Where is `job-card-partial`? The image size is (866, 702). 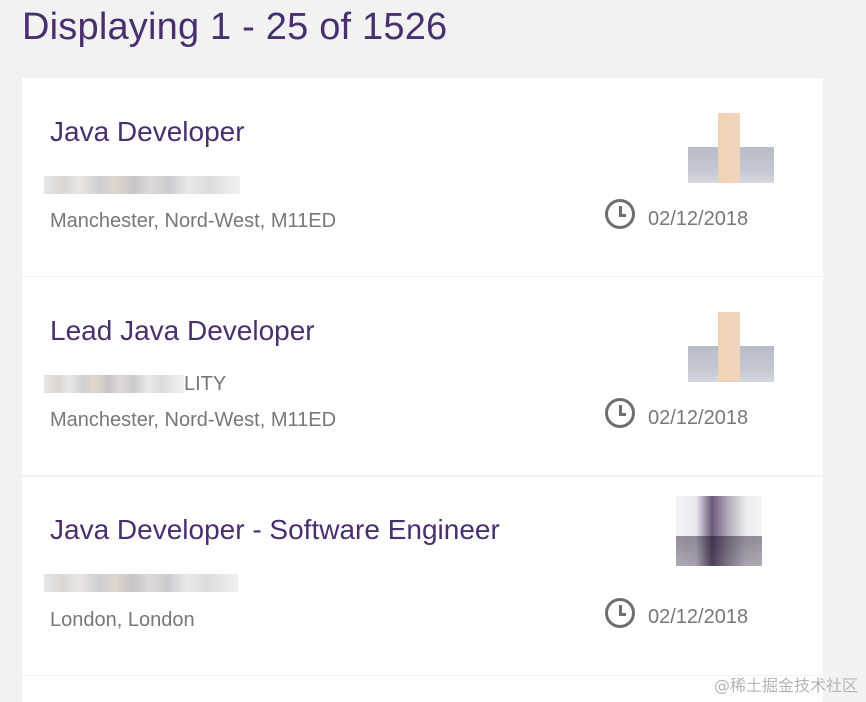
job-card-partial is located at coordinates (422, 689).